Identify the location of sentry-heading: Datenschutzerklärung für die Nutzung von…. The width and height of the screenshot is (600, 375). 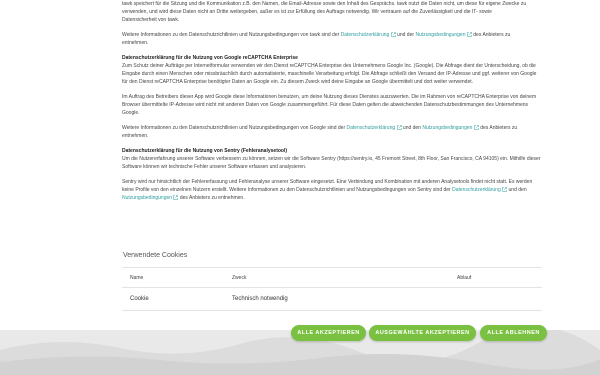
(205, 151).